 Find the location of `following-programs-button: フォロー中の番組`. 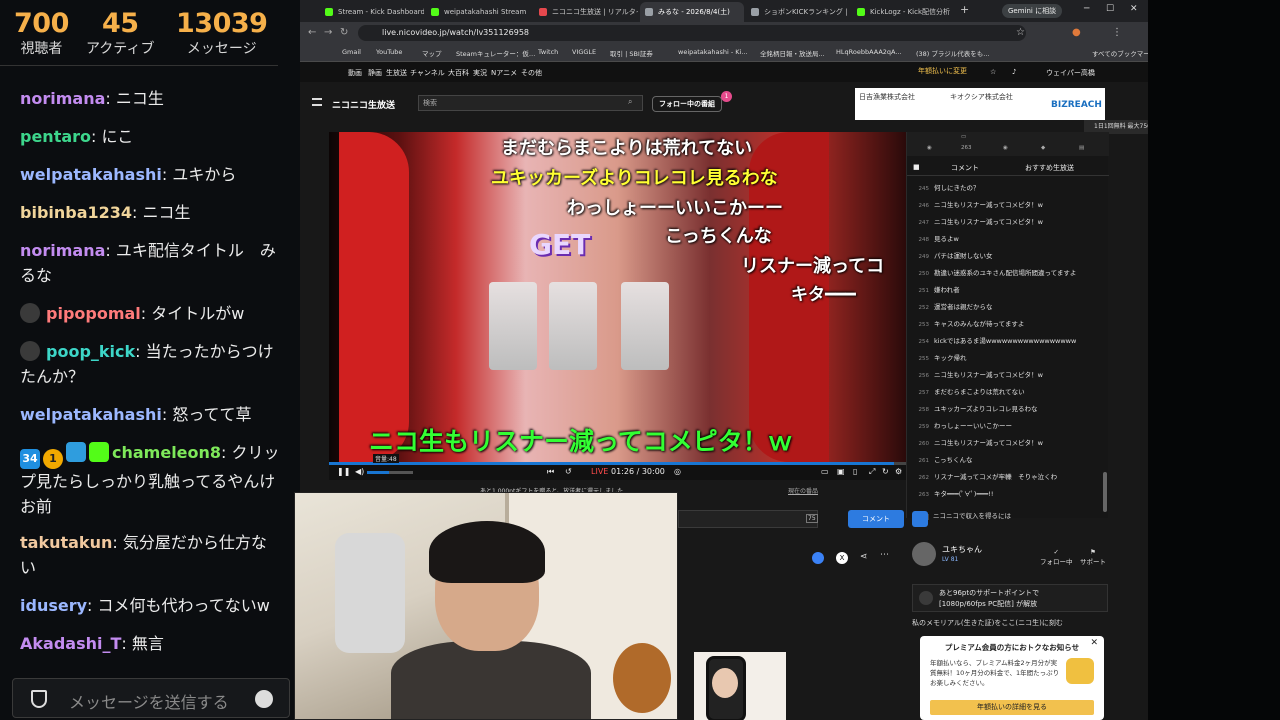

following-programs-button: フォロー中の番組 is located at coordinates (687, 104).